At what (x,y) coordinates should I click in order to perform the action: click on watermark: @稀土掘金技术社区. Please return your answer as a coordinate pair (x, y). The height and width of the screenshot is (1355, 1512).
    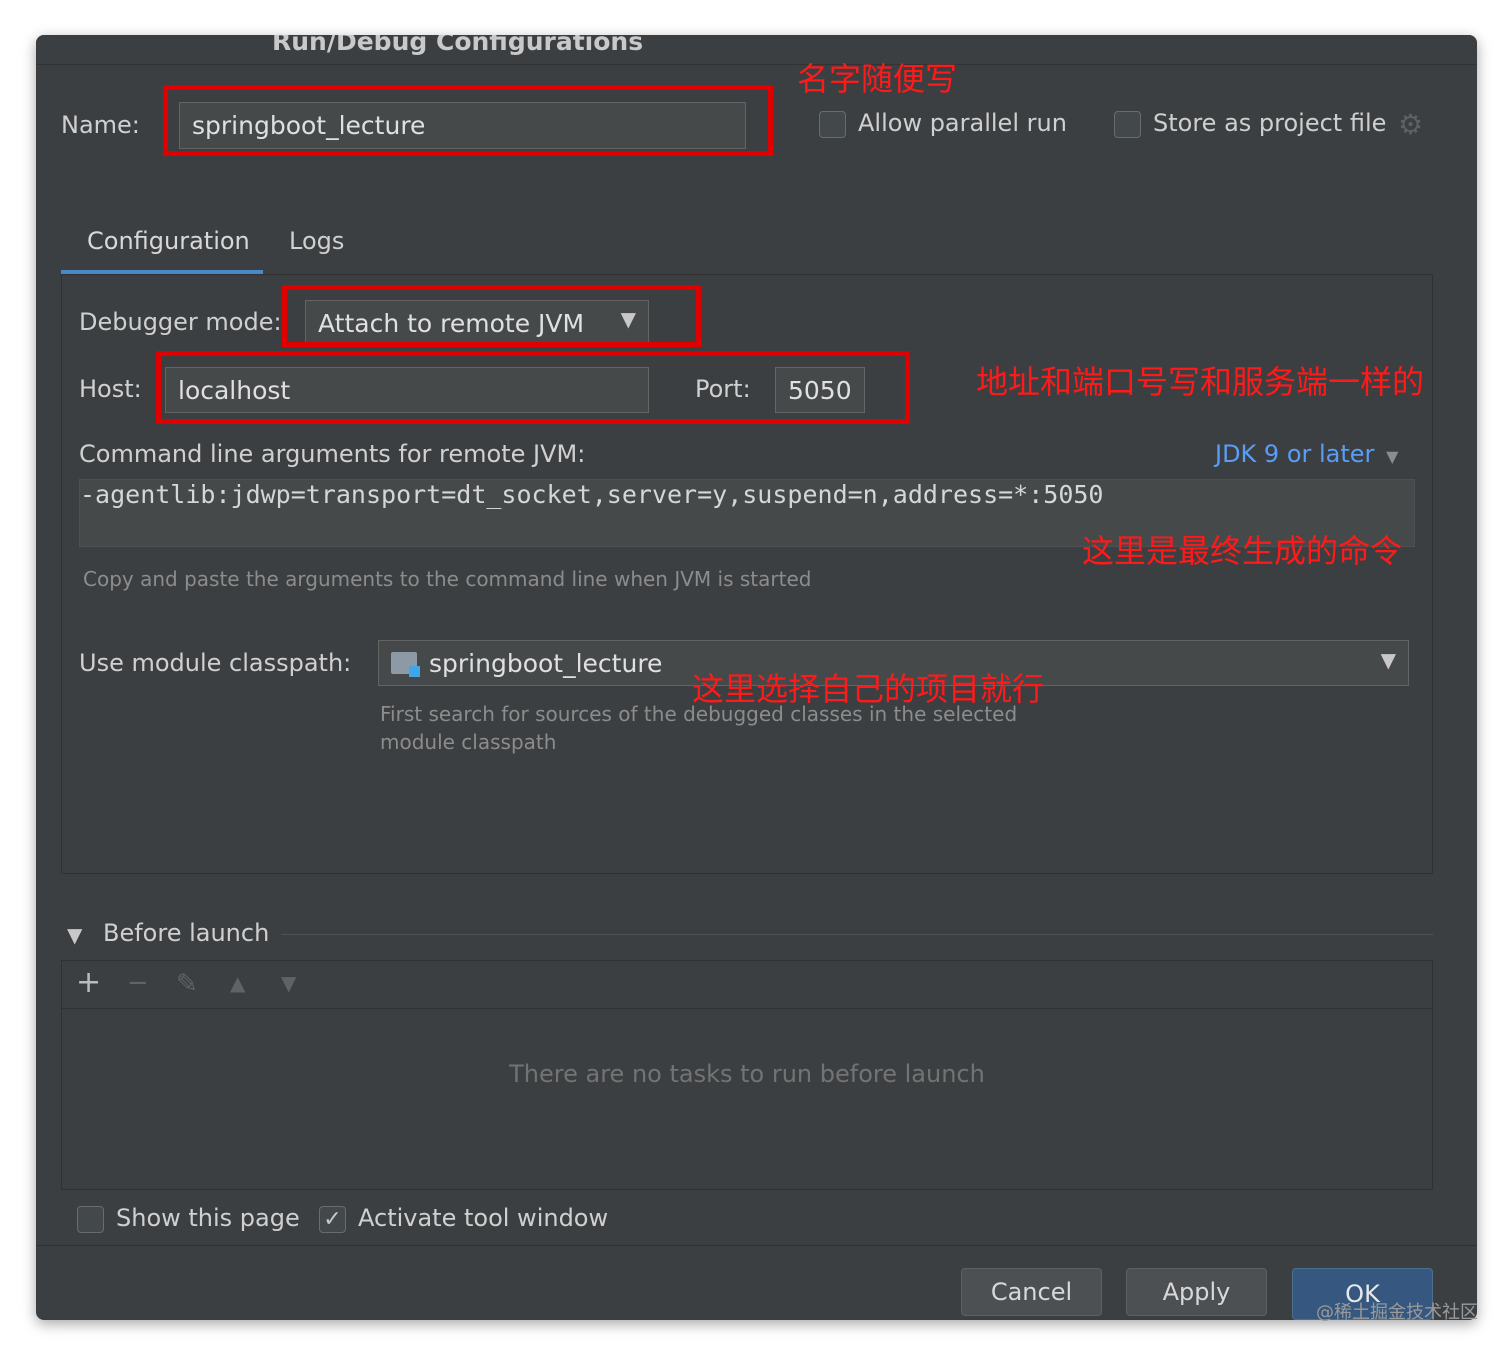
    Looking at the image, I should click on (1397, 1312).